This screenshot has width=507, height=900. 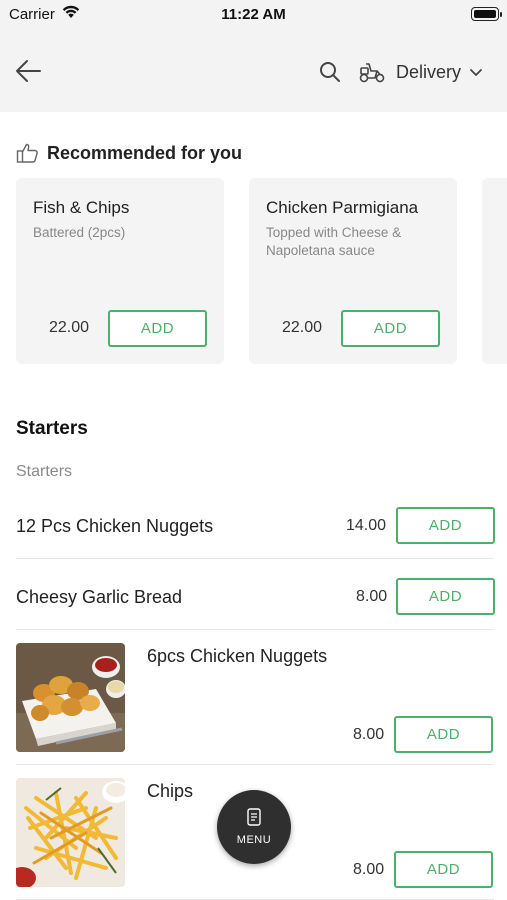 I want to click on battery-icon, so click(x=486, y=14).